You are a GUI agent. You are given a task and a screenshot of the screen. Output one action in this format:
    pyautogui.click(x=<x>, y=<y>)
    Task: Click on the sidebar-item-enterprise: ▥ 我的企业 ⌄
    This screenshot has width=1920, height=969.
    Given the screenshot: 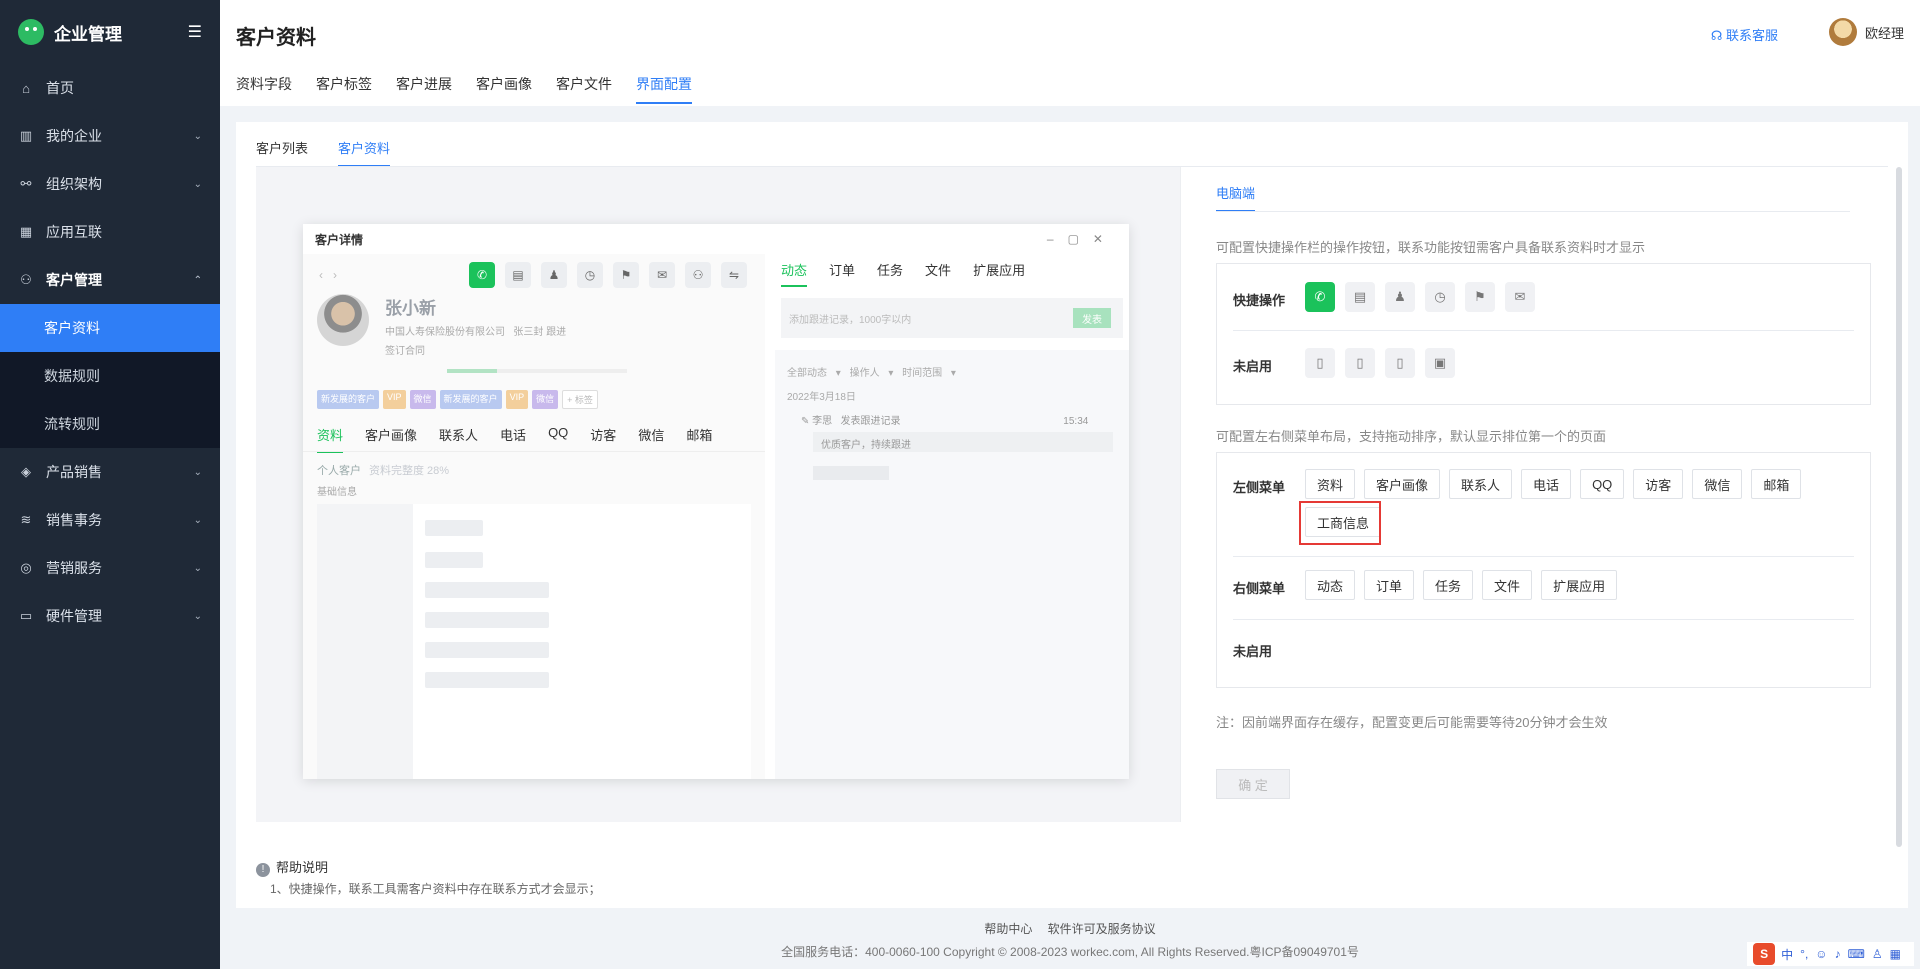 What is the action you would take?
    pyautogui.click(x=110, y=136)
    